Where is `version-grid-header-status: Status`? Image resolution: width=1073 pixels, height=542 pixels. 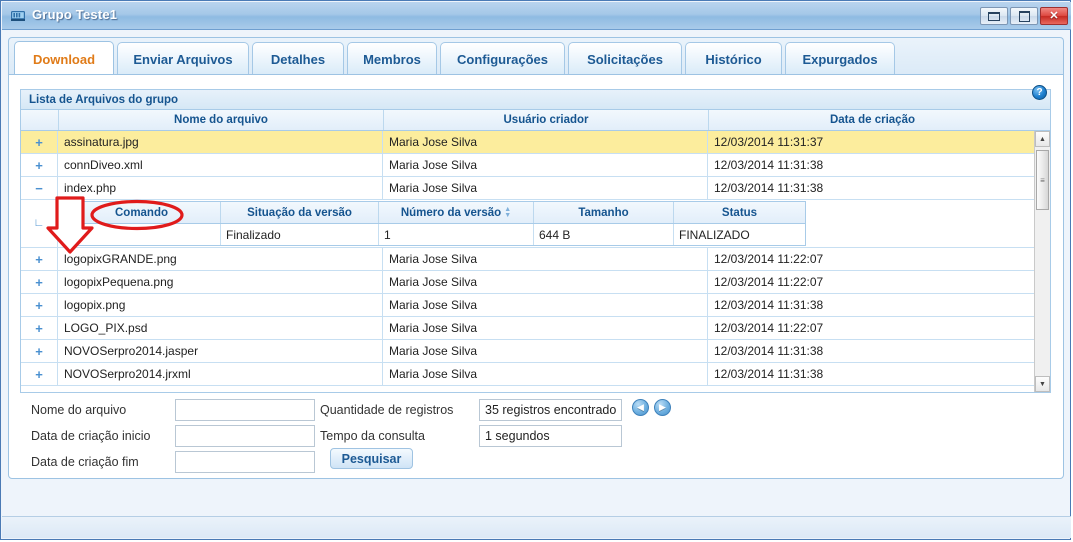 version-grid-header-status: Status is located at coordinates (739, 212).